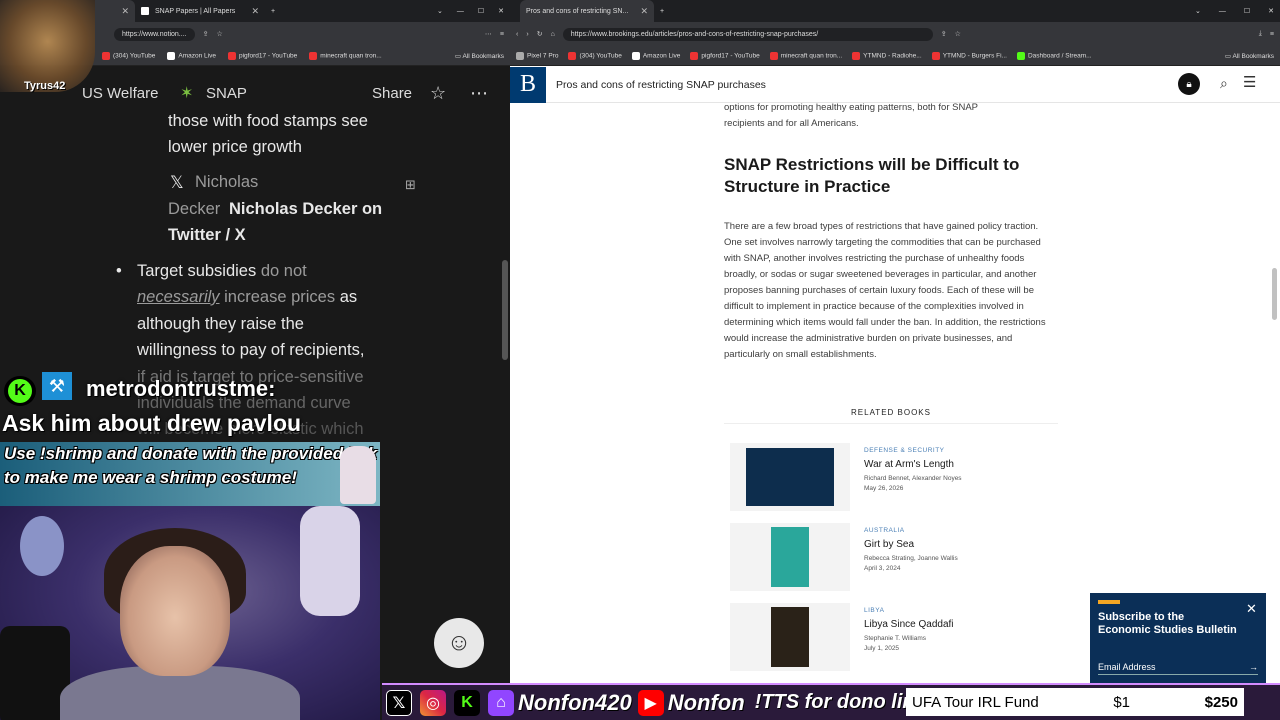  I want to click on ticker-tts: !TTS for dono link, so click(840, 702).